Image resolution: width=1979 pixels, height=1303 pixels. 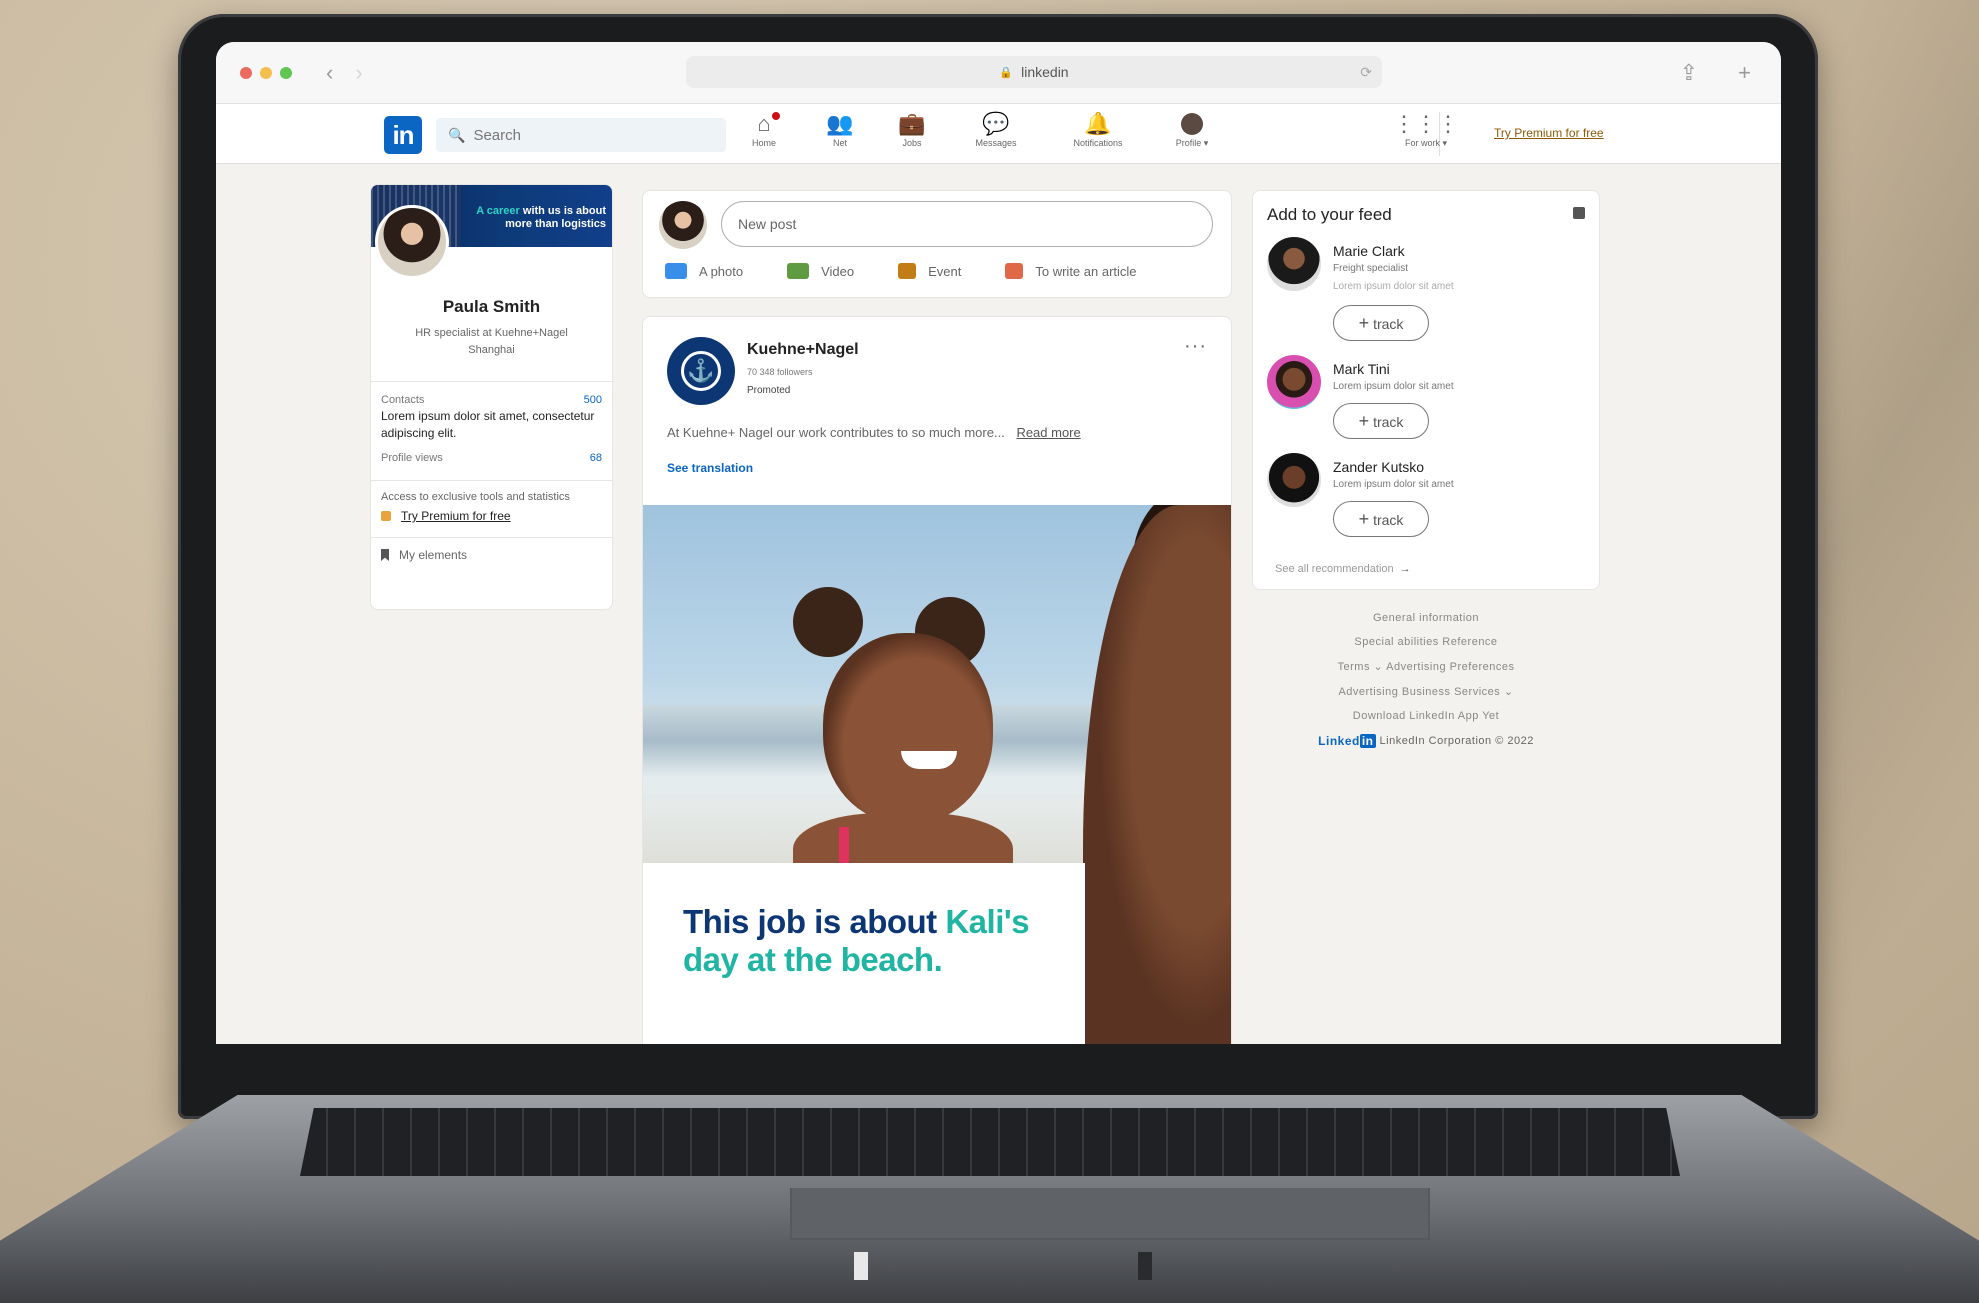 I want to click on browser-toolbar: ‹ › 🔒 linkedin ⟳ ⇪ +, so click(x=998, y=73).